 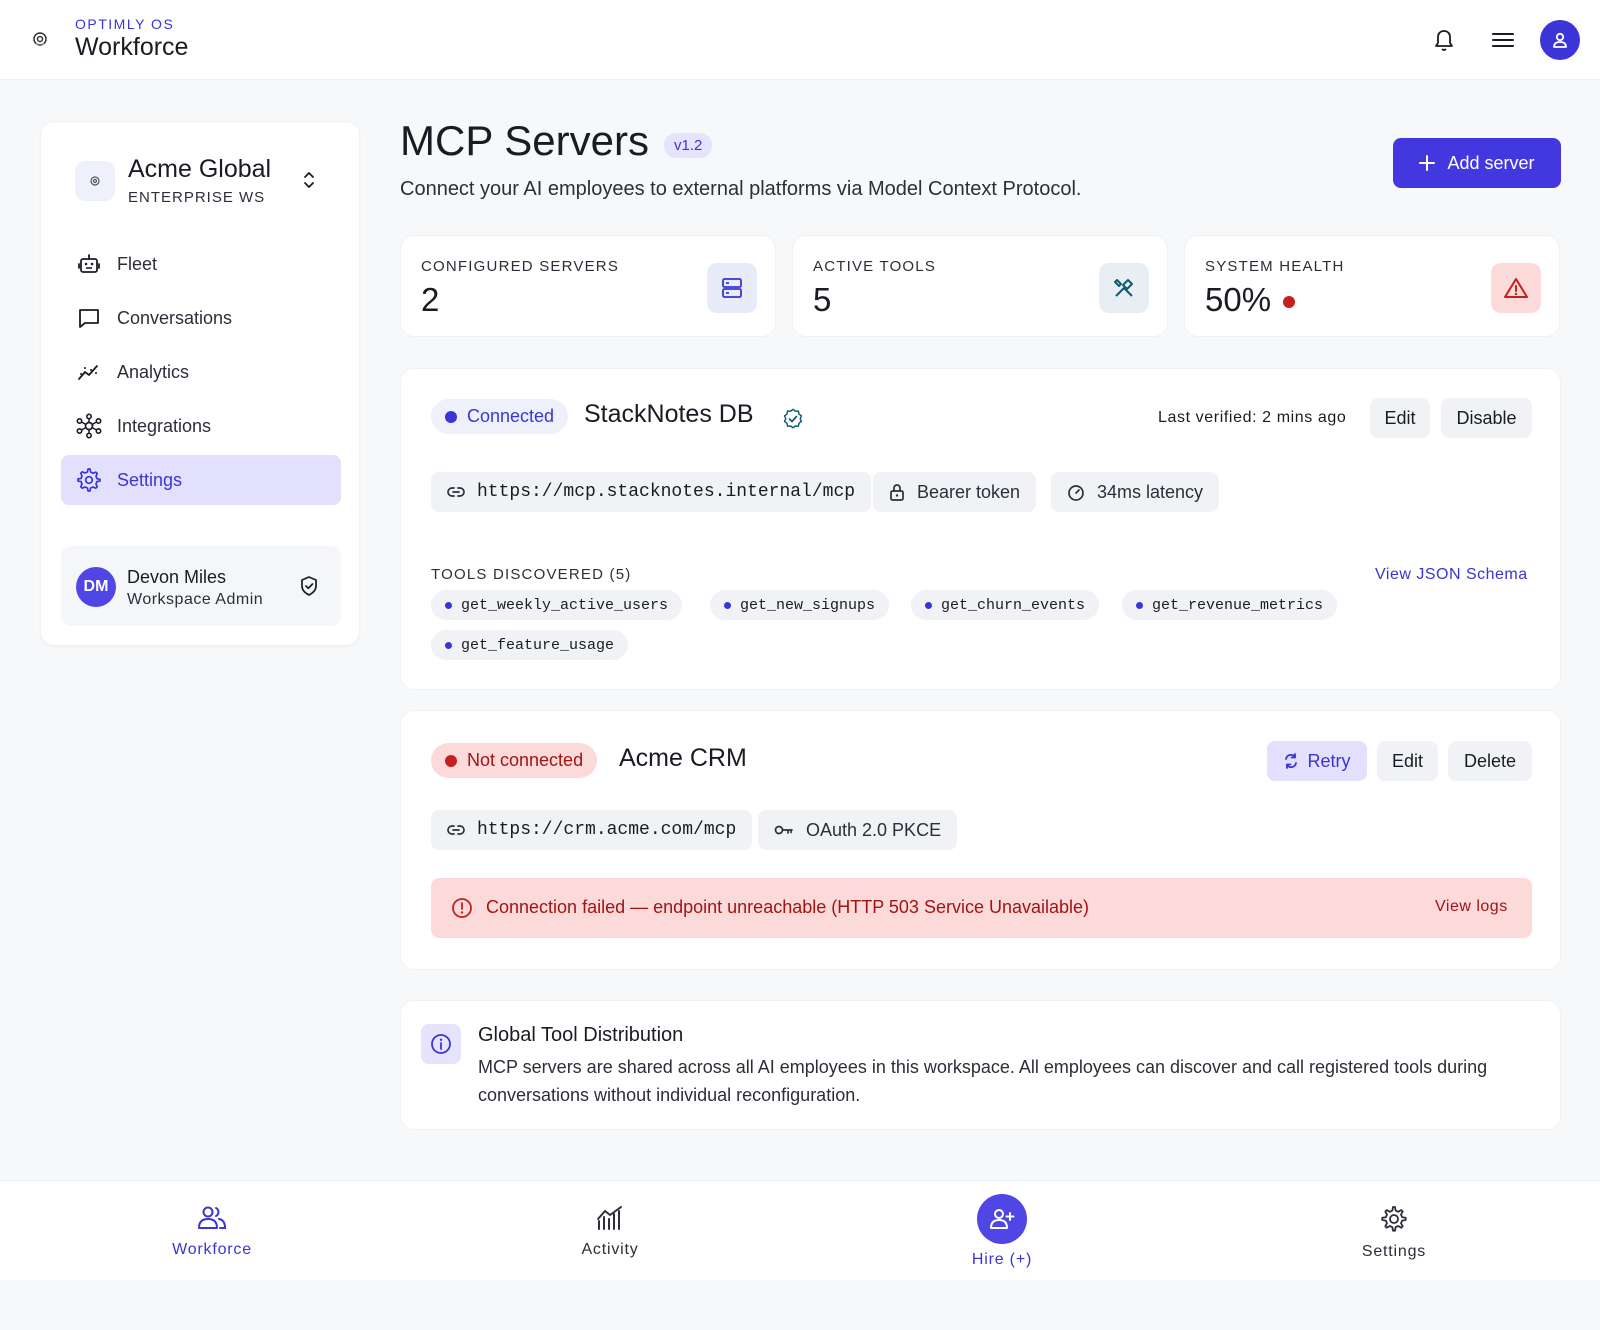 What do you see at coordinates (581, 1035) in the screenshot?
I see `info-title: Global Tool Distribution` at bounding box center [581, 1035].